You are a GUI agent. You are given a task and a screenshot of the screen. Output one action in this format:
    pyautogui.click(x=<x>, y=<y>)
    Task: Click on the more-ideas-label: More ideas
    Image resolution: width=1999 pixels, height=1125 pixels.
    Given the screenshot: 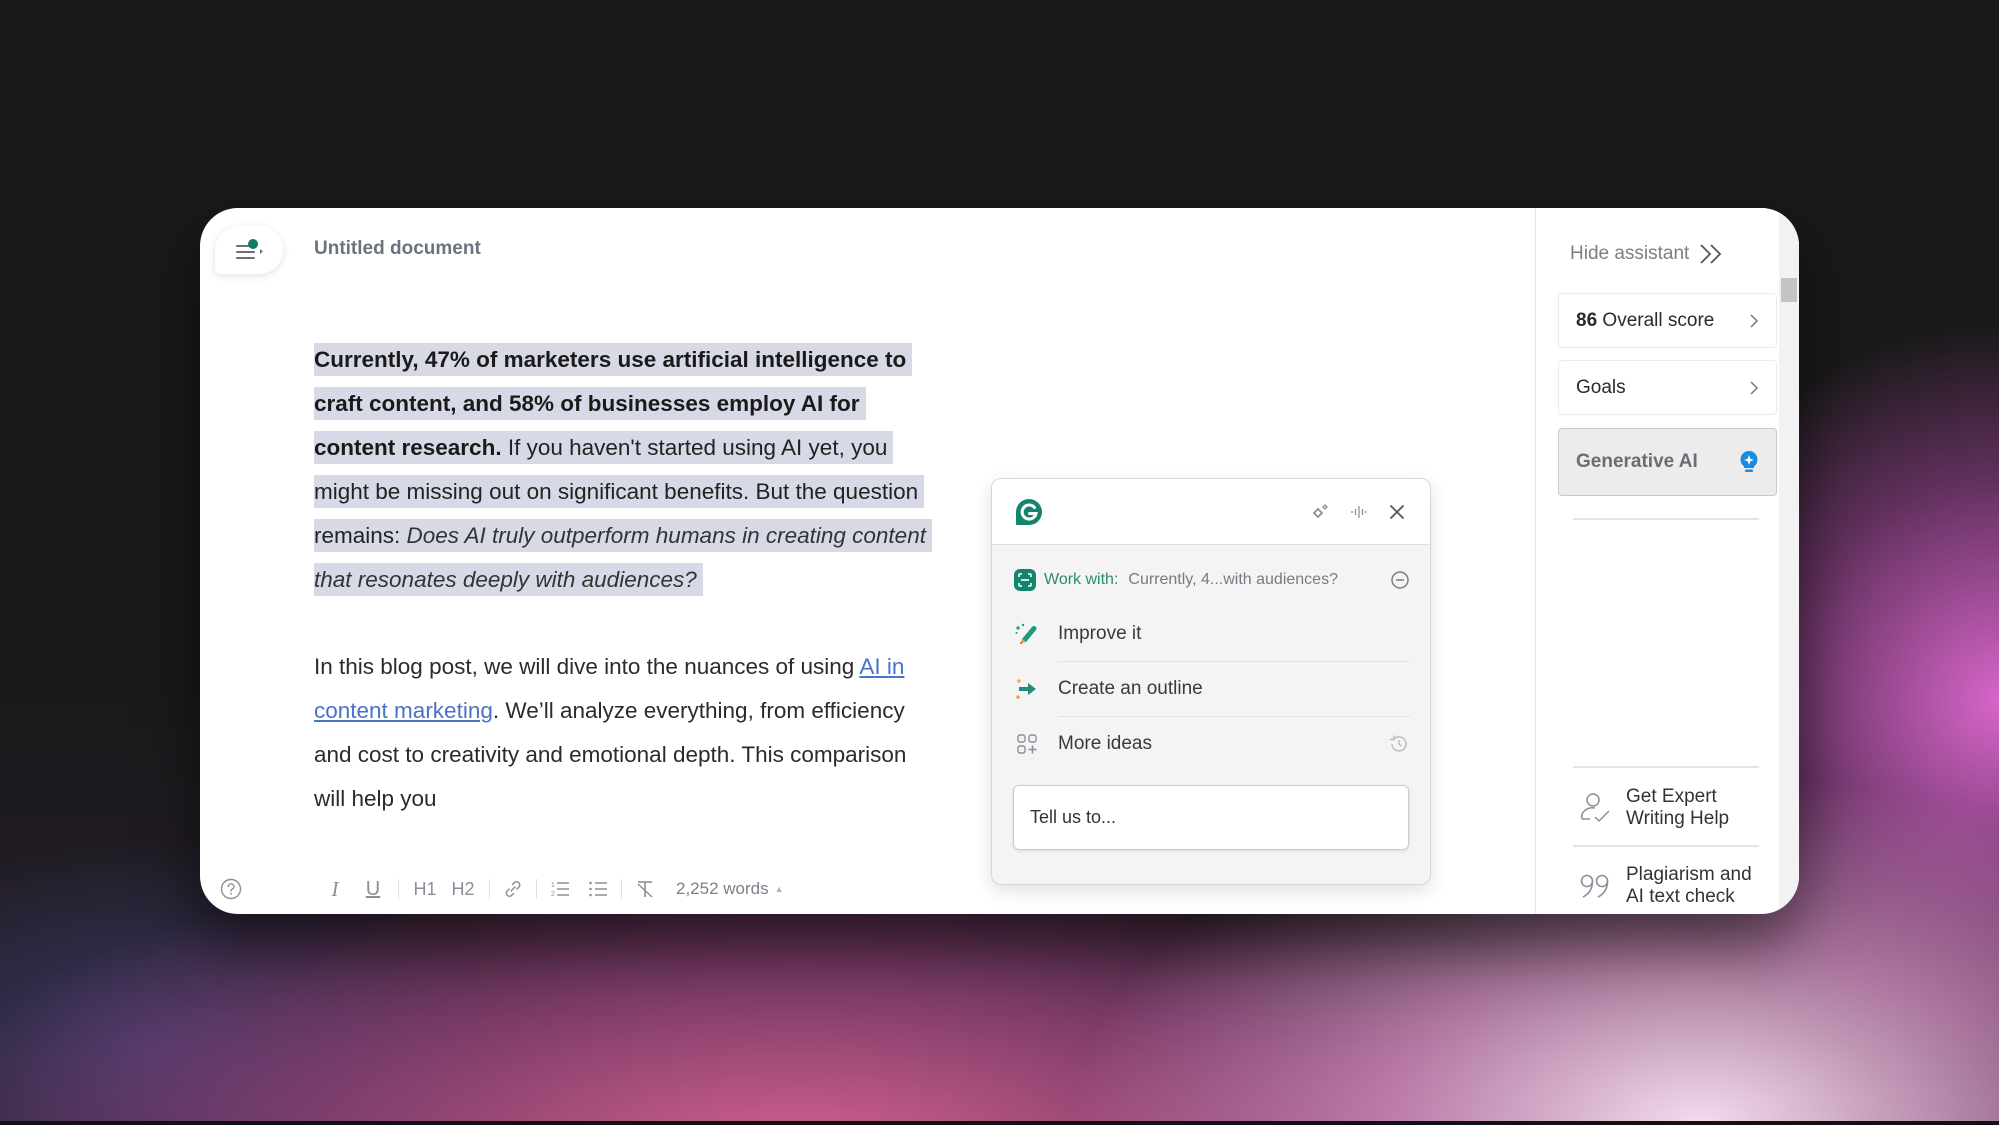 What is the action you would take?
    pyautogui.click(x=1105, y=743)
    